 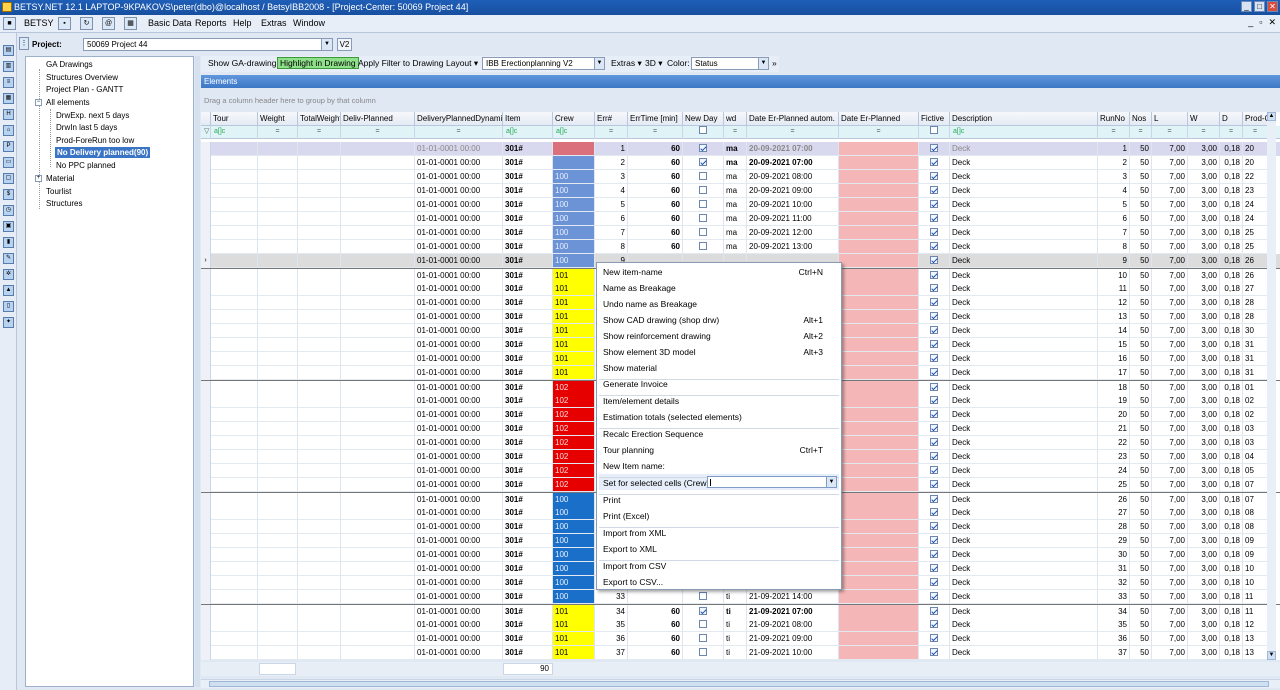 I want to click on cell-newday, so click(x=703, y=639).